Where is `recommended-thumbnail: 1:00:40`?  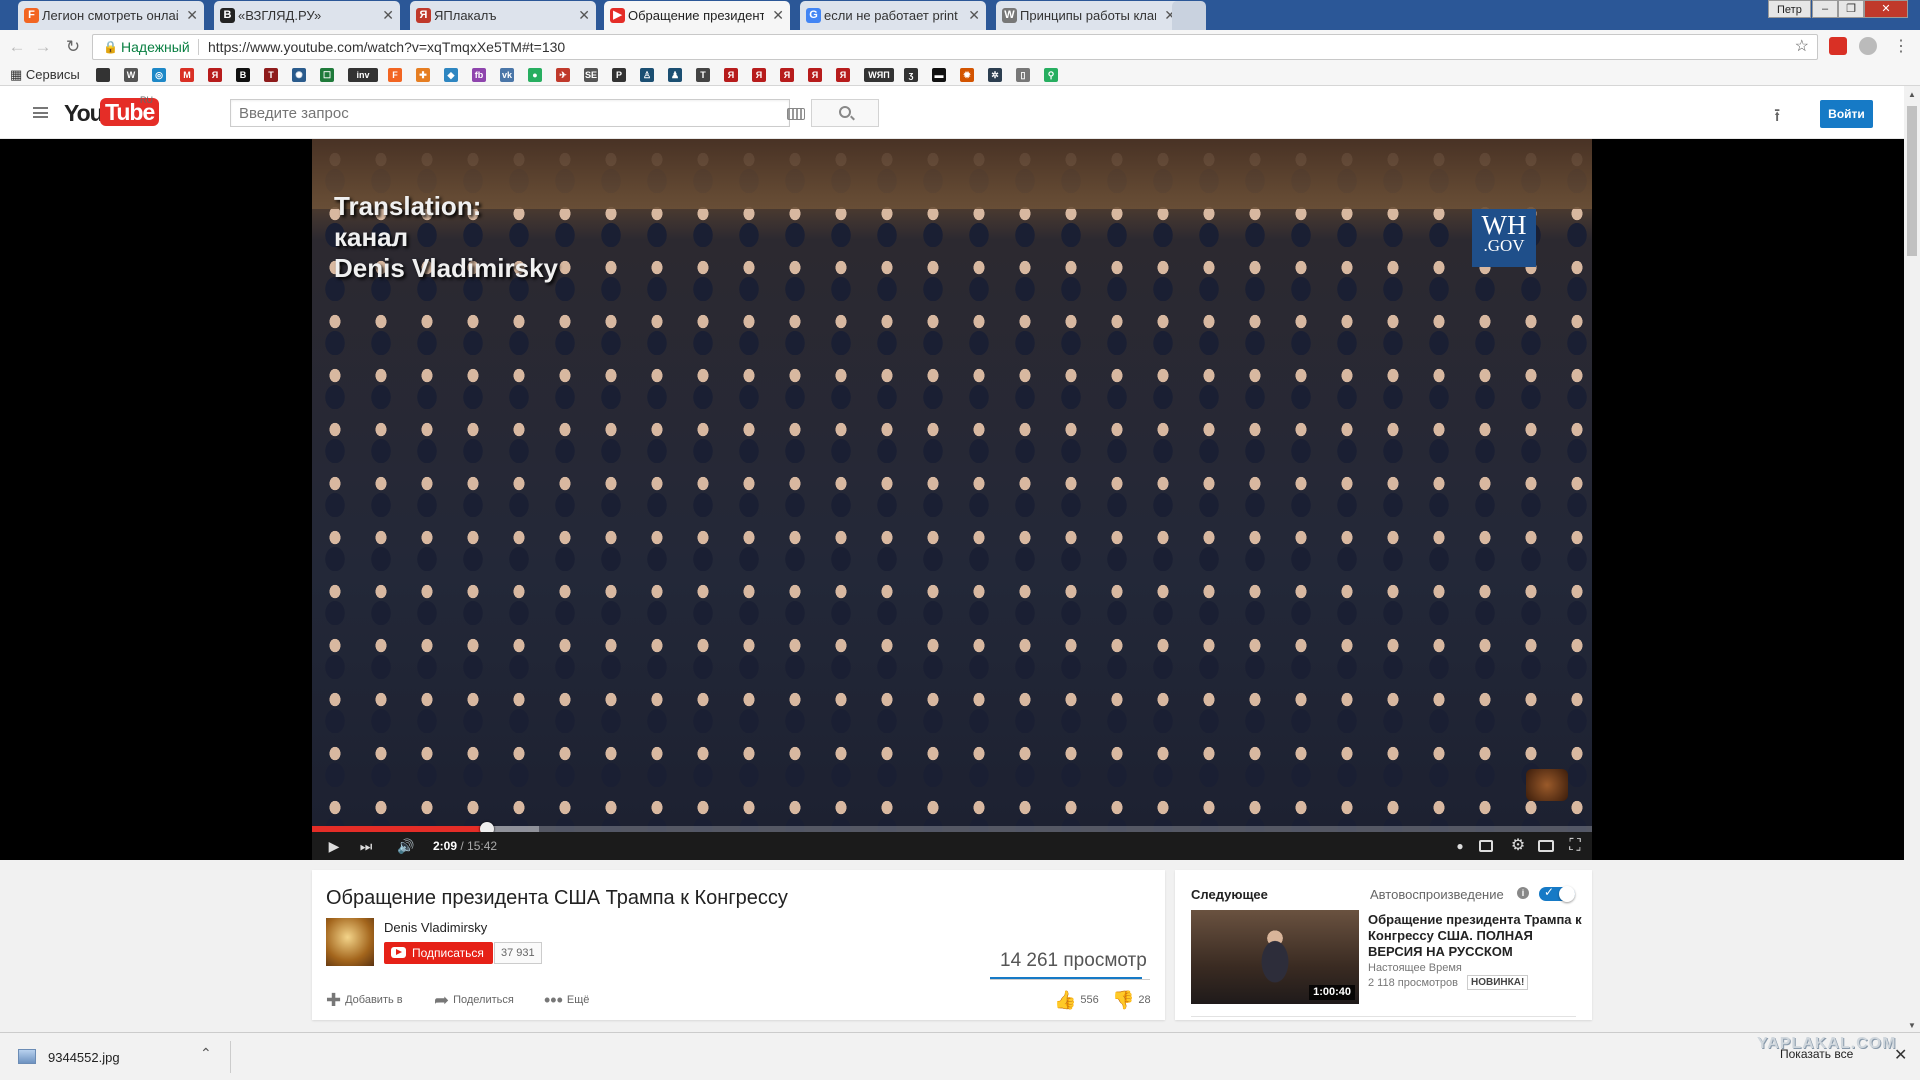 recommended-thumbnail: 1:00:40 is located at coordinates (1275, 957).